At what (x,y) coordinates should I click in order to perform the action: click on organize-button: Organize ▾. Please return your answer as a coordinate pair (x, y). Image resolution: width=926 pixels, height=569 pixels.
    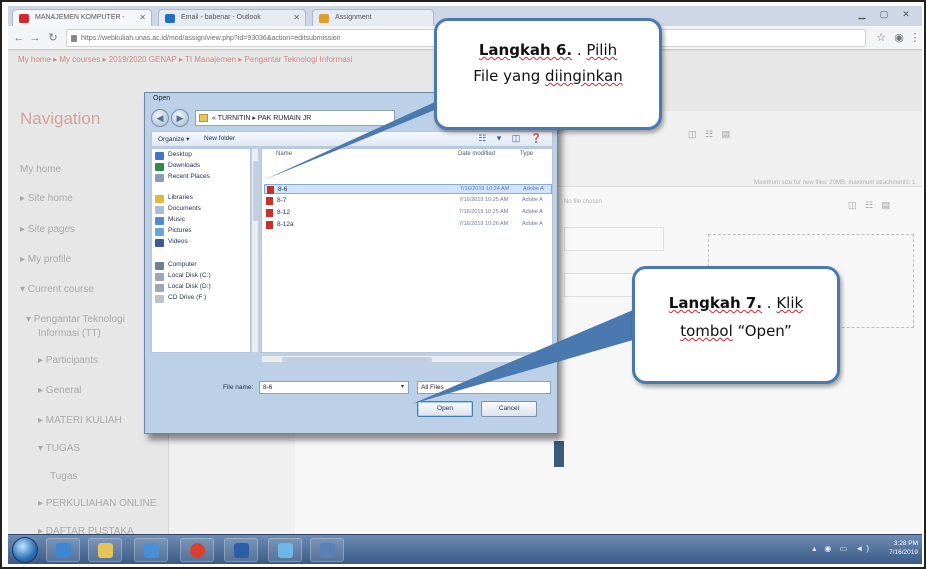
    Looking at the image, I should click on (173, 139).